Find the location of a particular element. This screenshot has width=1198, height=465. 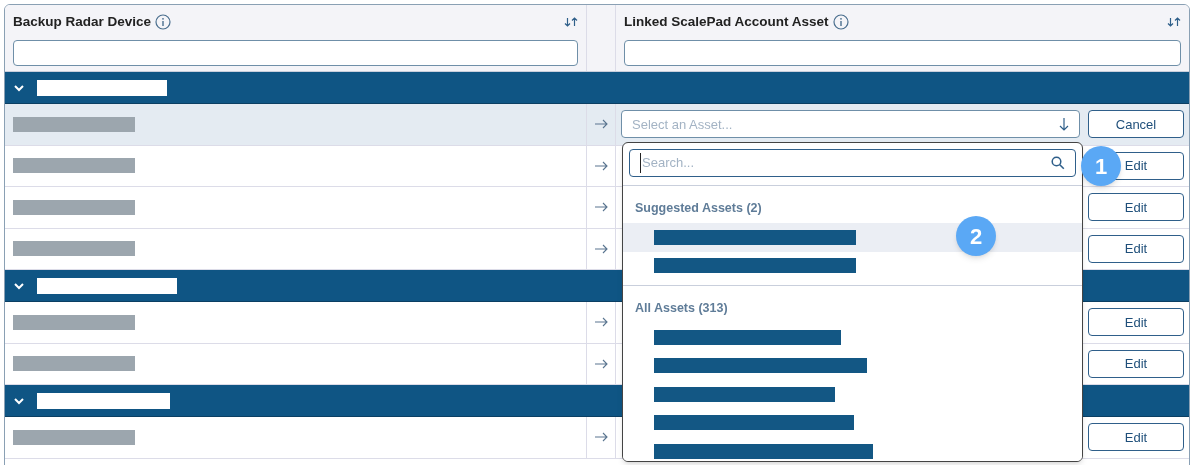

search-icon is located at coordinates (1058, 163).